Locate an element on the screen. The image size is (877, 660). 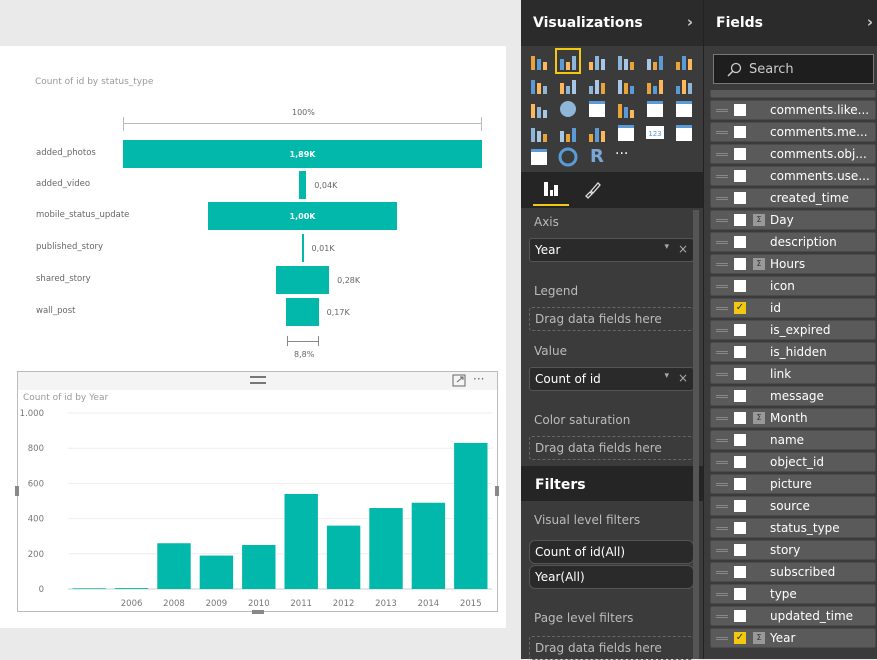
stacked-bar-icon is located at coordinates (539, 61).